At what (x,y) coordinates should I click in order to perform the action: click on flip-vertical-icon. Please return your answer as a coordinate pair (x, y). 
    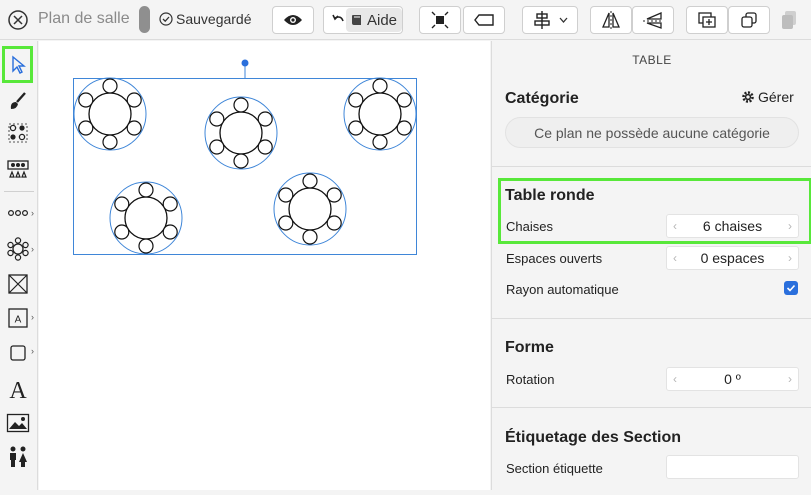
    Looking at the image, I should click on (653, 20).